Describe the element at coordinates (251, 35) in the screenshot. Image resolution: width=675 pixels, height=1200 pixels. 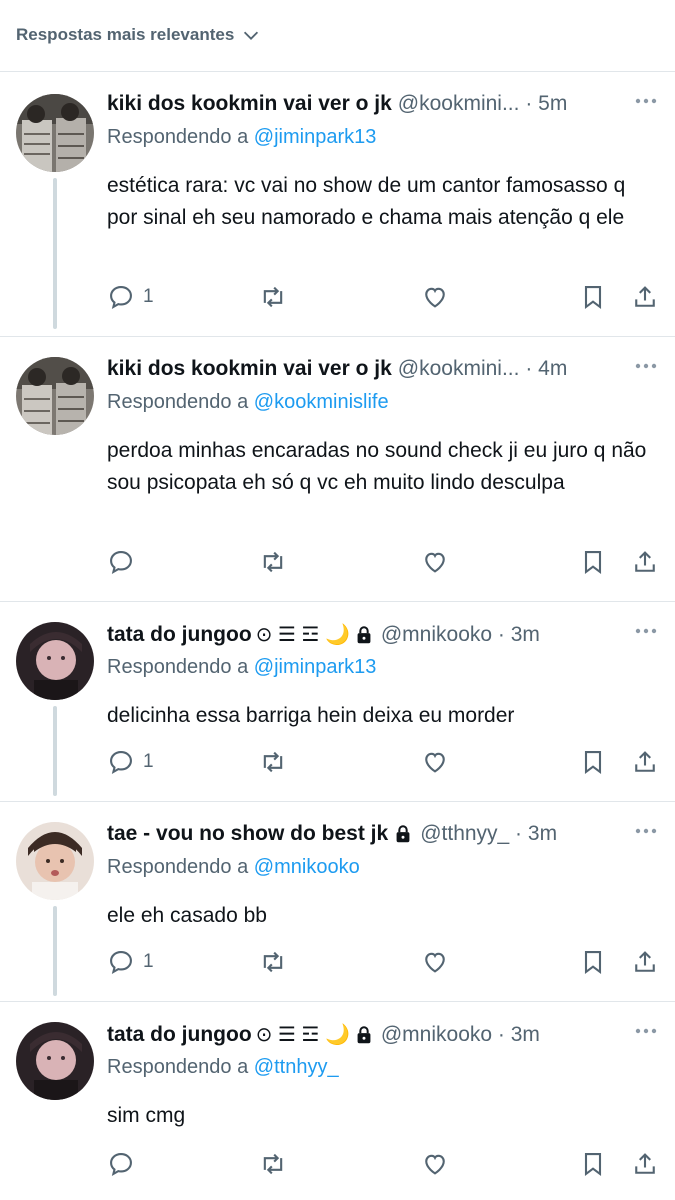
I see `chevron-down-icon` at that location.